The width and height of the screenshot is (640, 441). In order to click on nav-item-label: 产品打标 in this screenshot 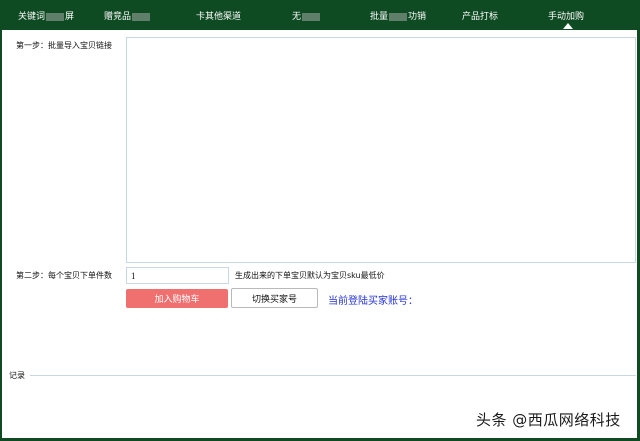, I will do `click(480, 17)`.